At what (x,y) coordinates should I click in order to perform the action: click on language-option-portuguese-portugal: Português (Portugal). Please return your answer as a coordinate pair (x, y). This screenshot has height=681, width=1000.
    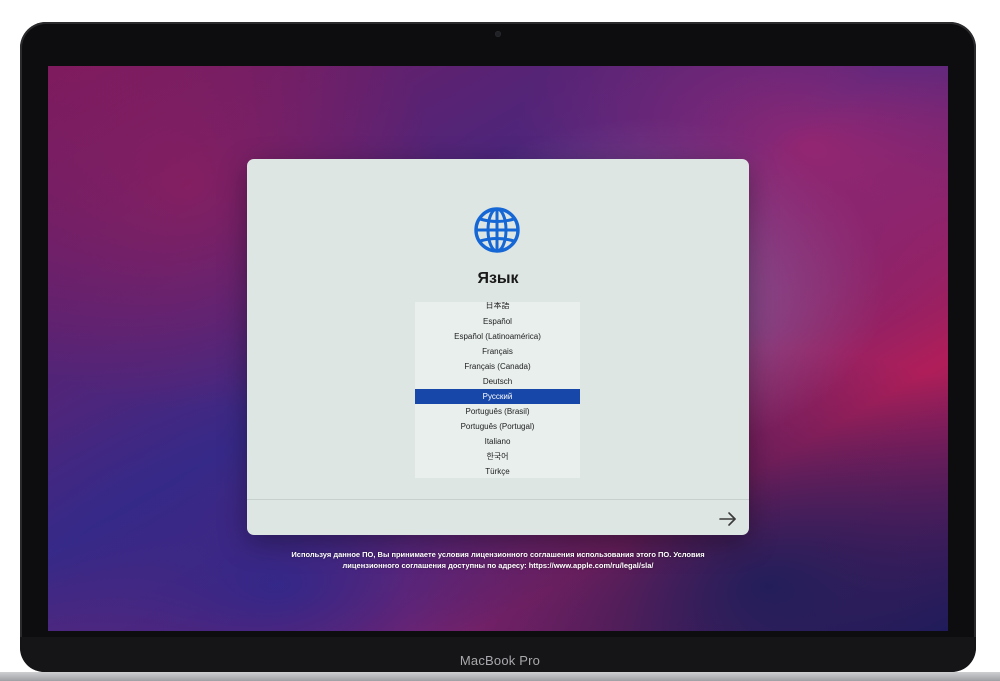
    Looking at the image, I should click on (497, 426).